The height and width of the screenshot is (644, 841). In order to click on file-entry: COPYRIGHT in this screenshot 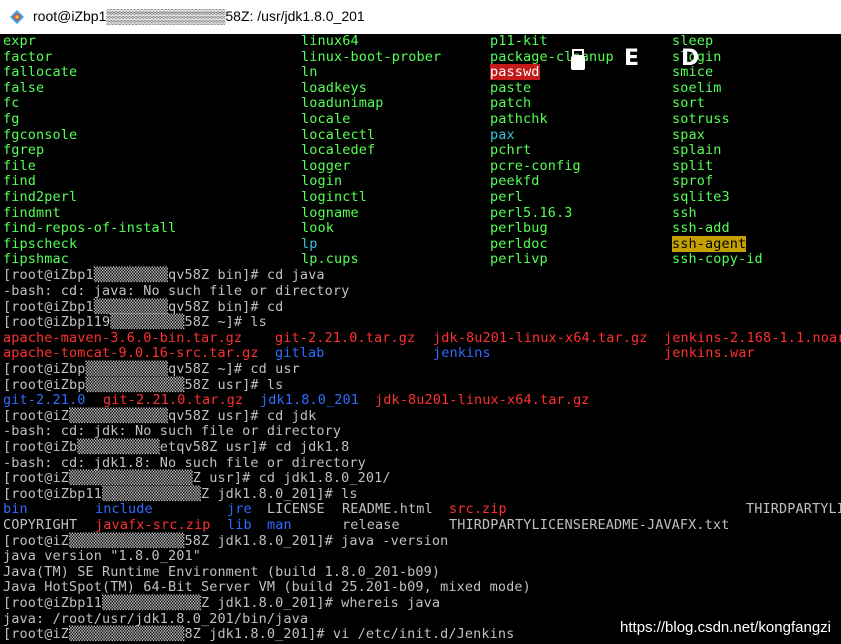, I will do `click(40, 525)`.